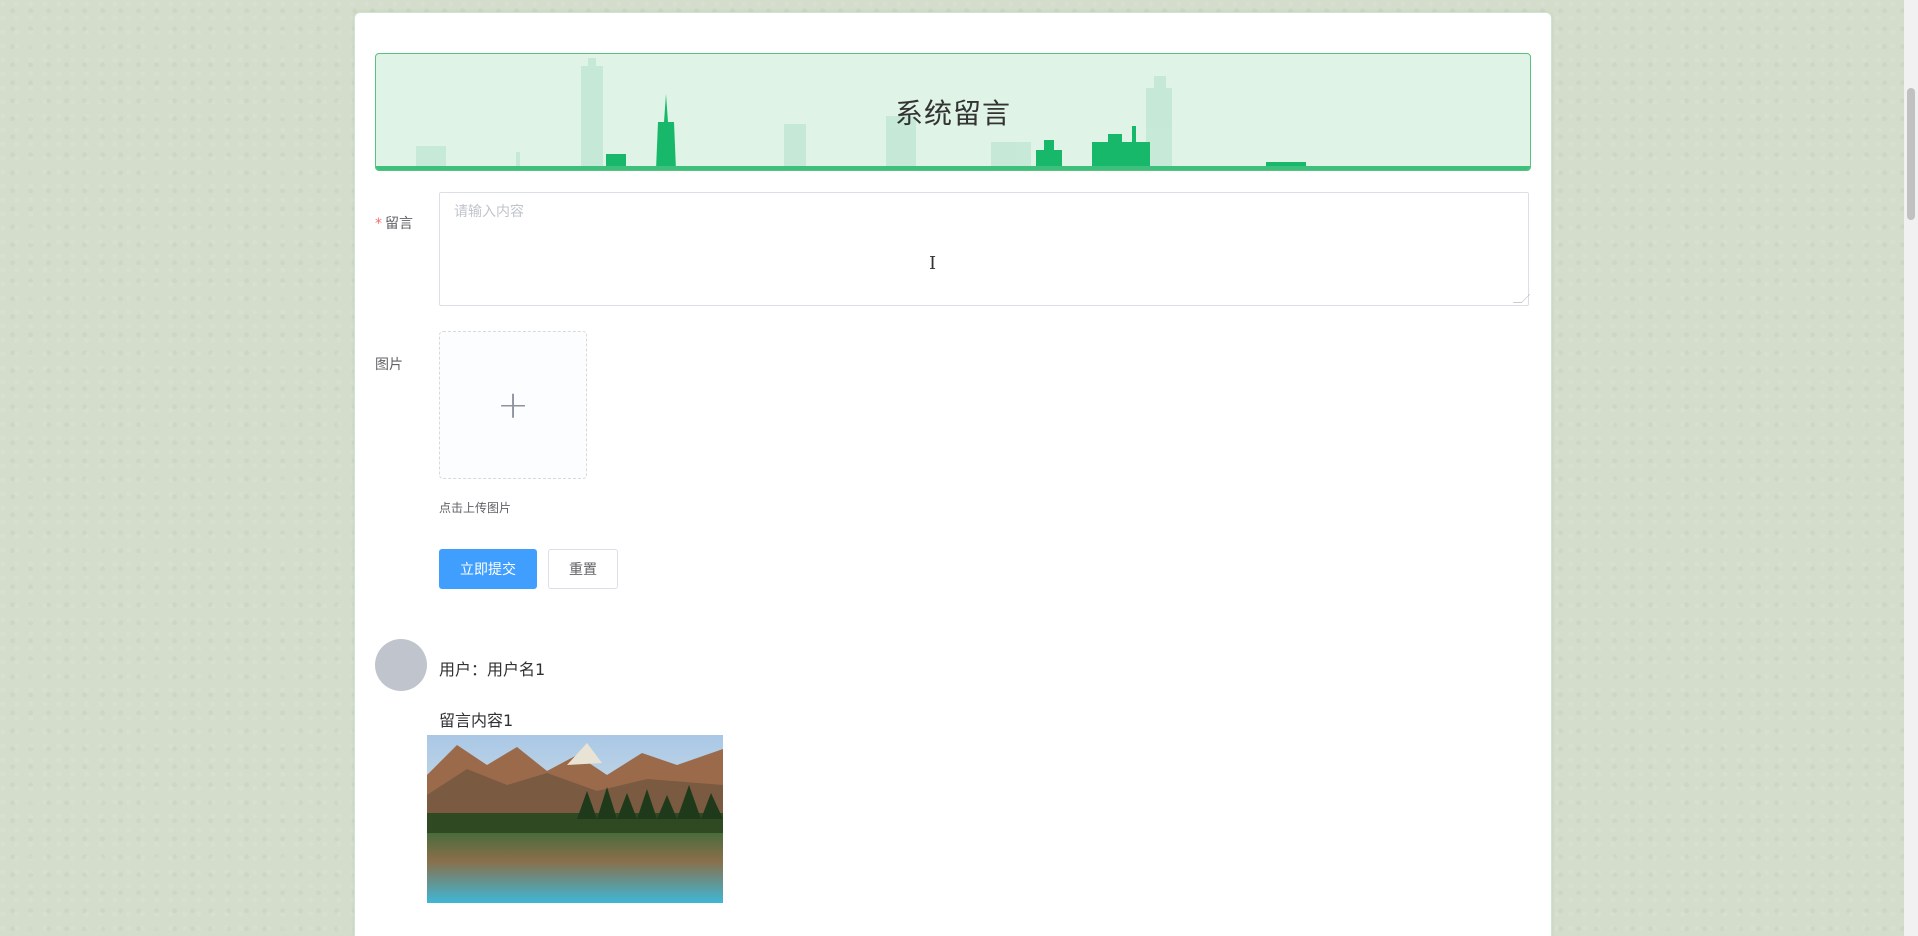 This screenshot has height=936, width=1918. I want to click on required-mark: *, so click(378, 224).